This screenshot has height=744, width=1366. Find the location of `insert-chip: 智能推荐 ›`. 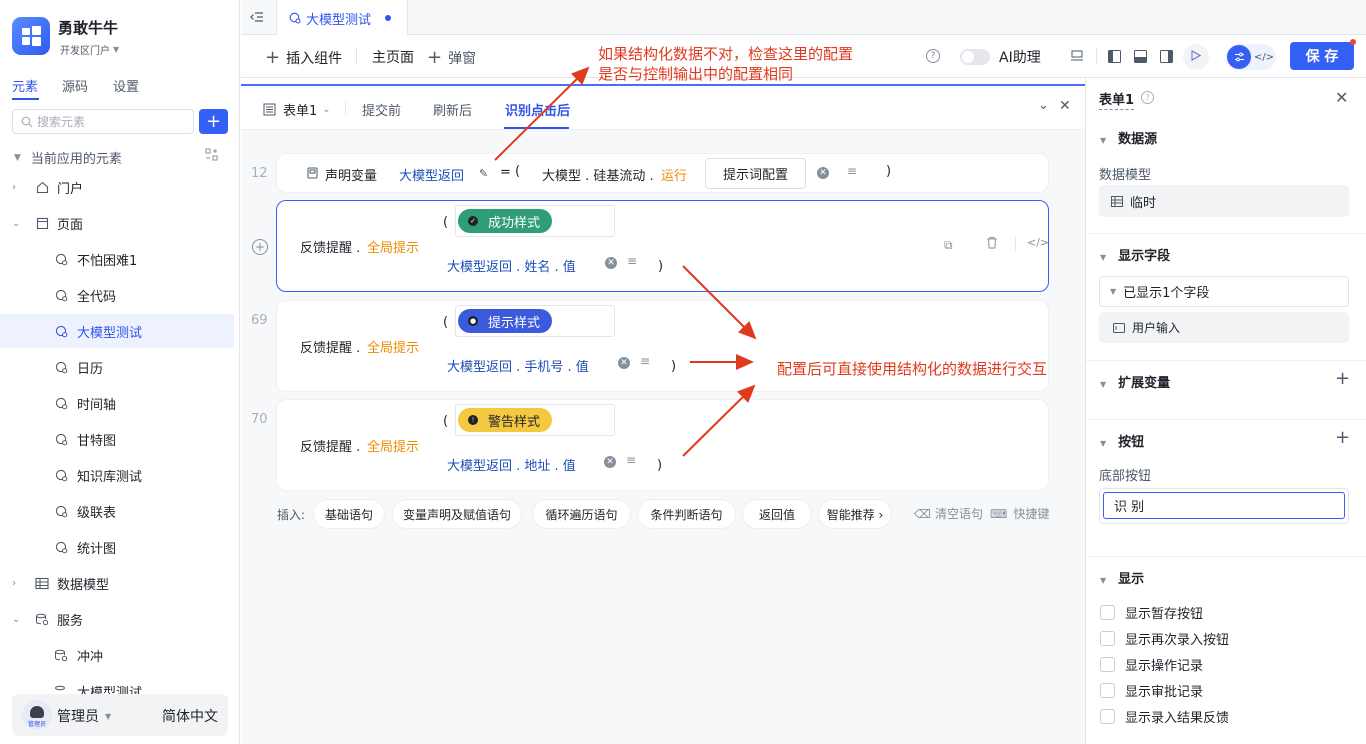

insert-chip: 智能推荐 › is located at coordinates (855, 514).